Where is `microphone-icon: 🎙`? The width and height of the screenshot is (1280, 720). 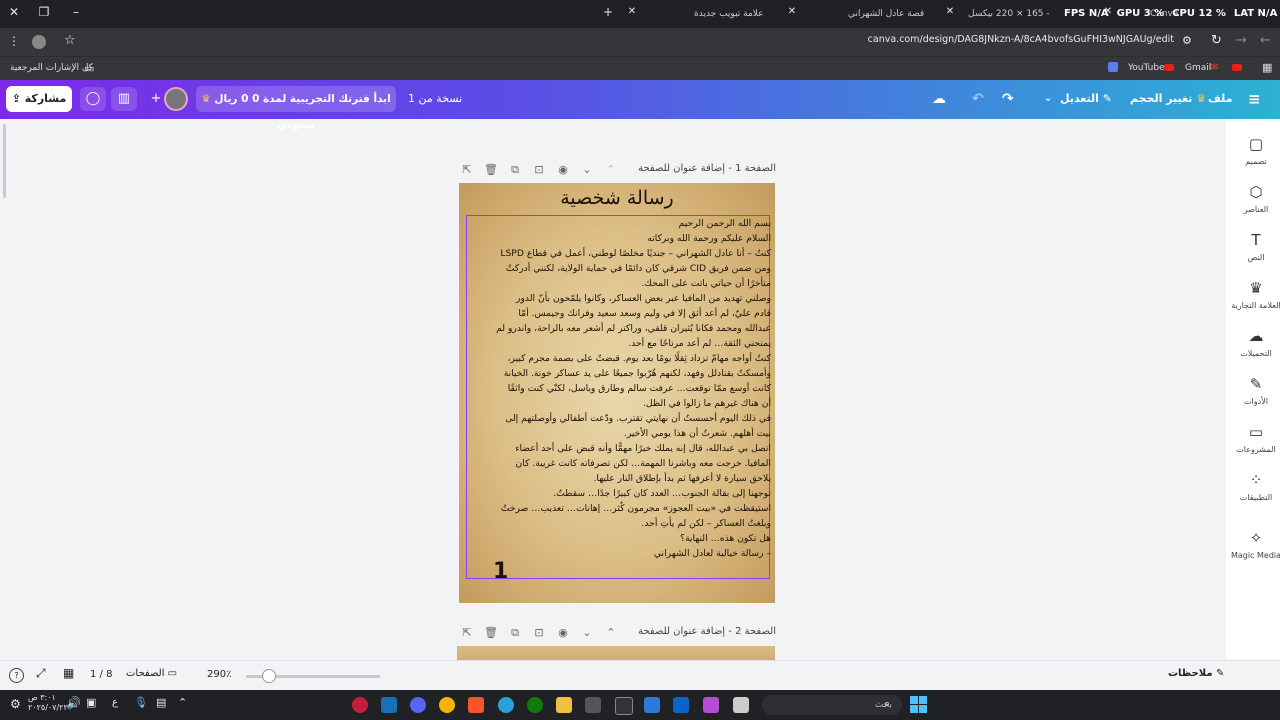 microphone-icon: 🎙 is located at coordinates (141, 702).